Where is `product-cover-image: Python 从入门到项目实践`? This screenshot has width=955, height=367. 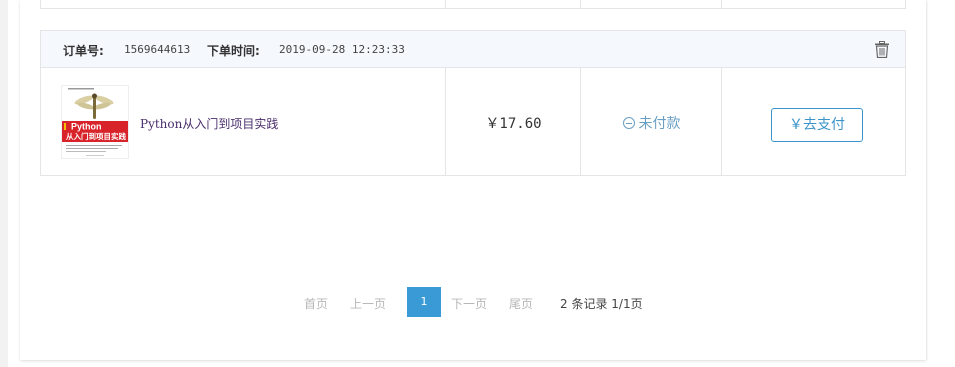 product-cover-image: Python 从入门到项目实践 is located at coordinates (95, 122).